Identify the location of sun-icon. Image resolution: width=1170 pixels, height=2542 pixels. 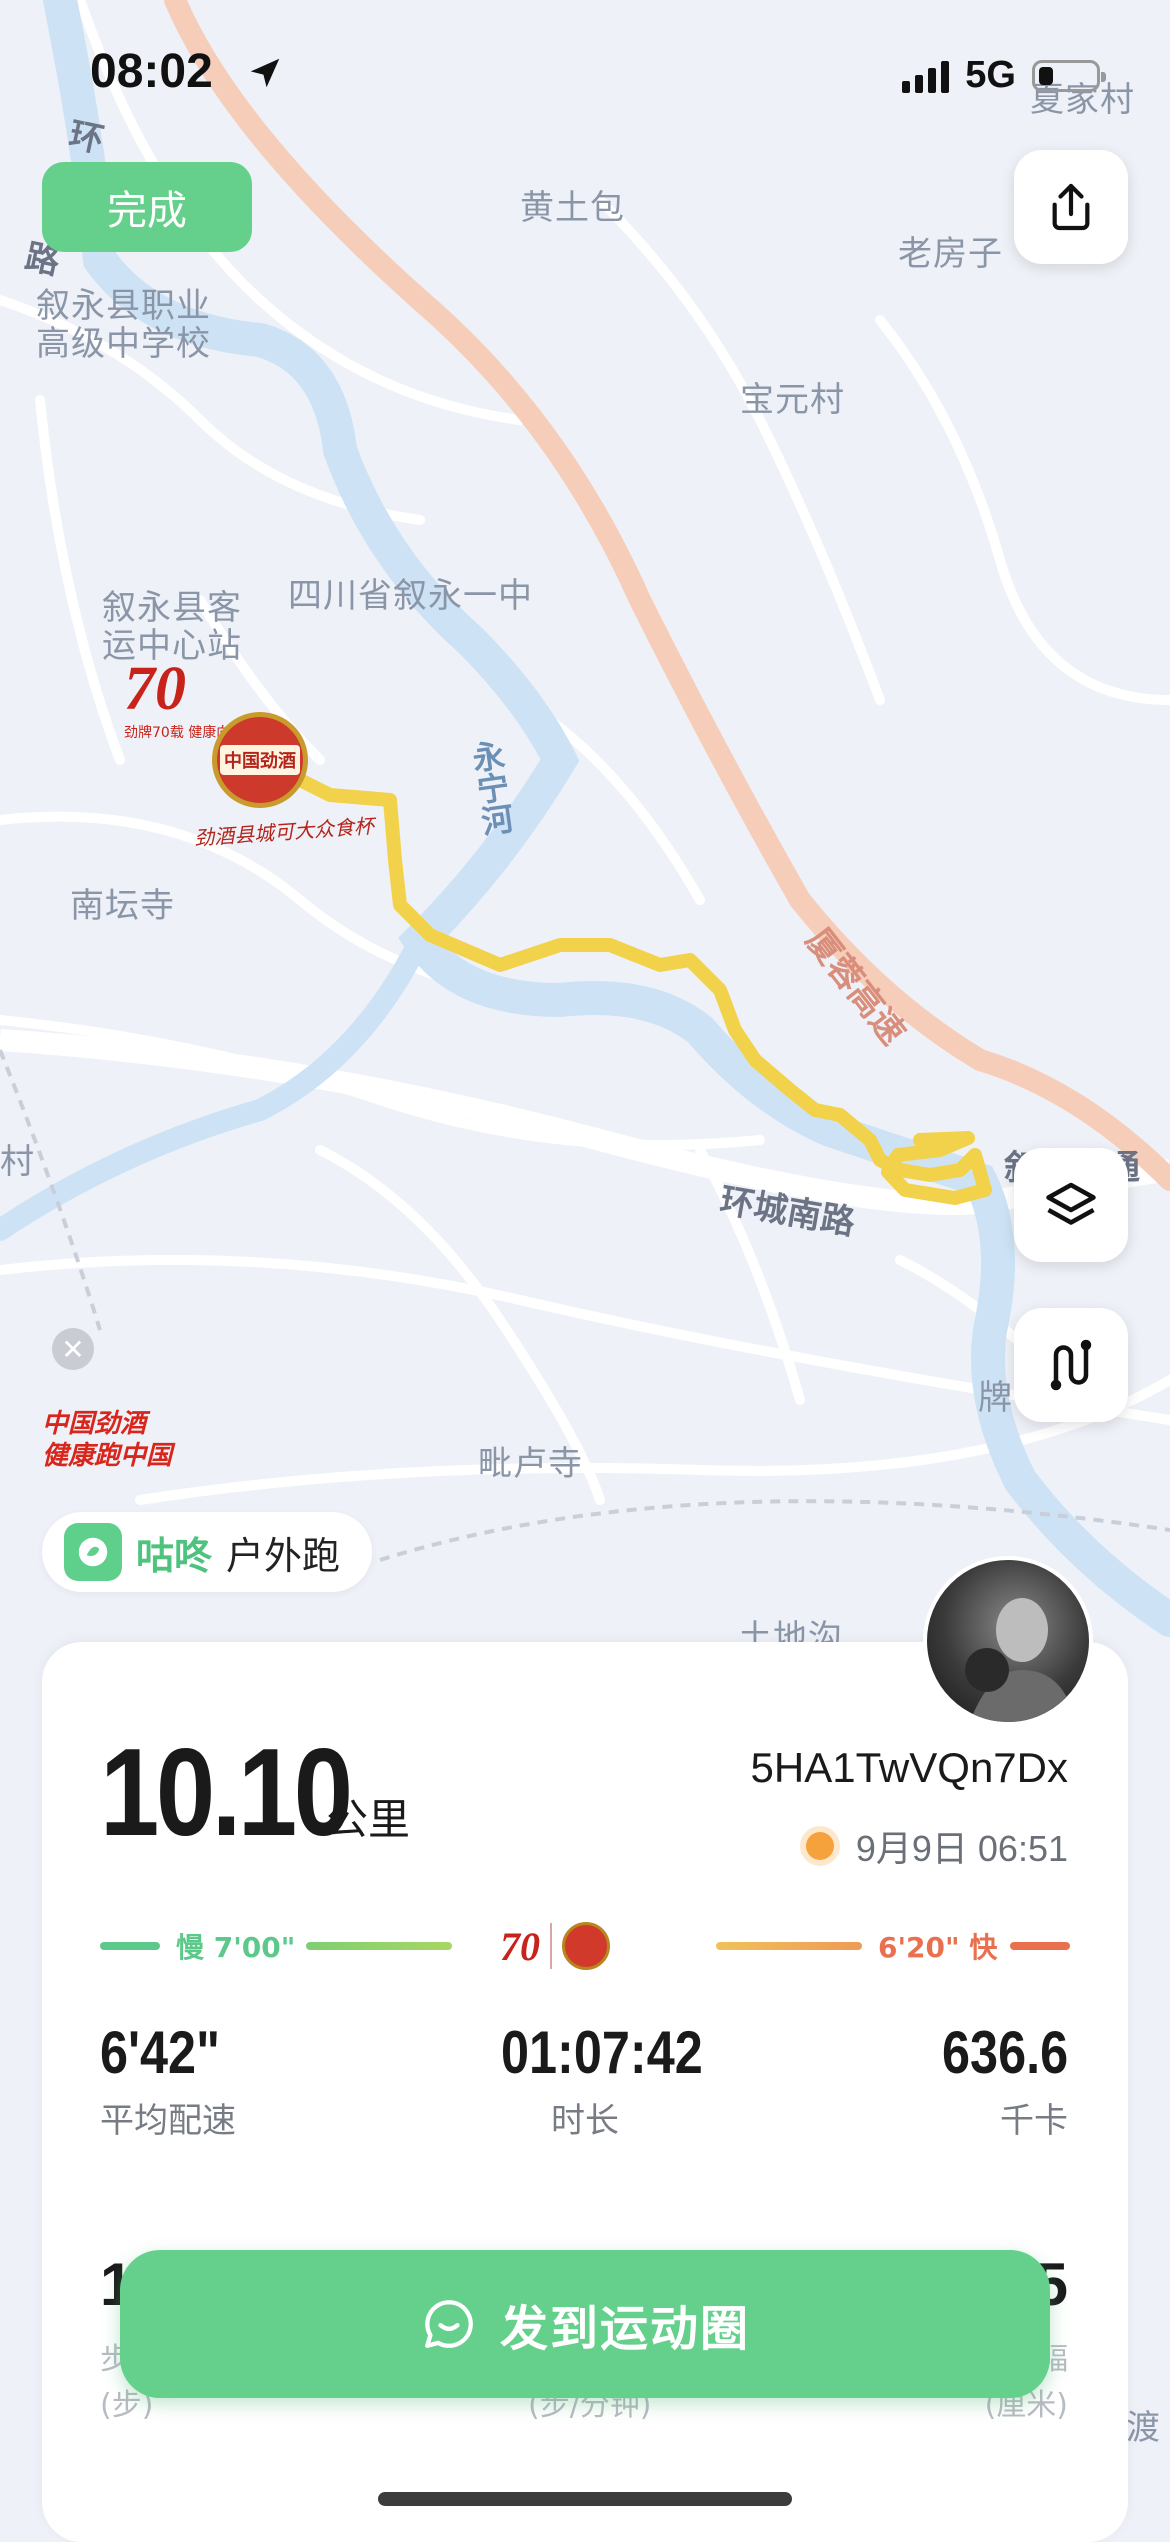
(819, 1846).